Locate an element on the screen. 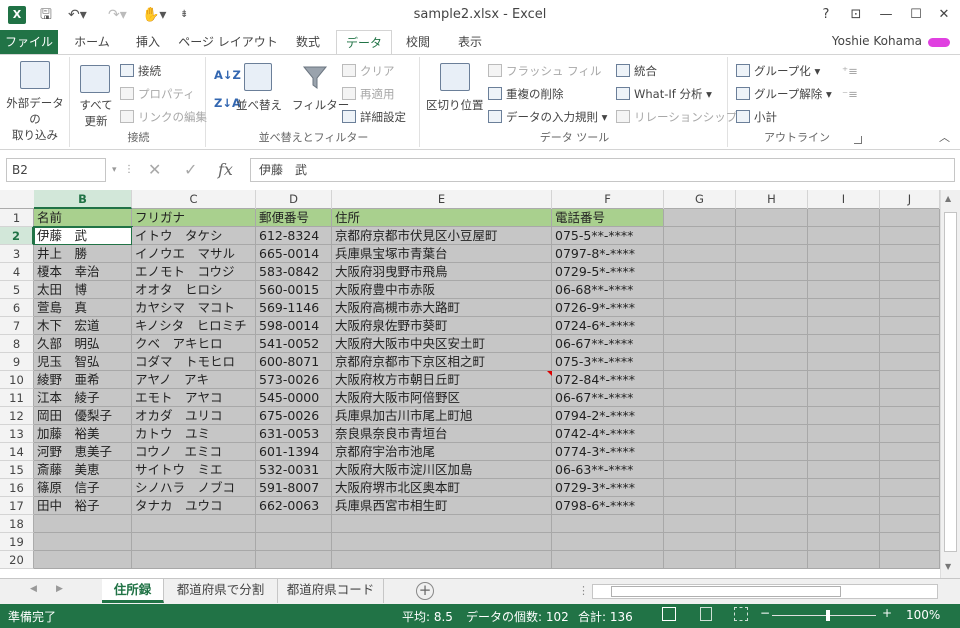 This screenshot has height=628, width=960. cell-j17 is located at coordinates (910, 506).